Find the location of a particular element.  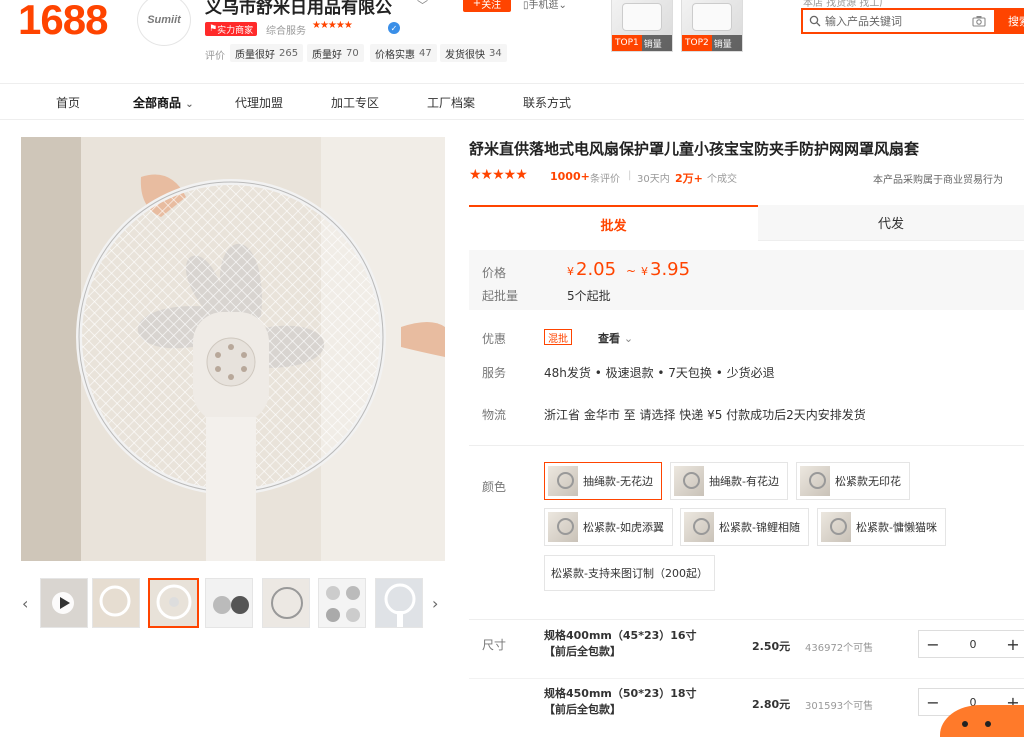

rating-tag-label: 质量好 is located at coordinates (327, 55).